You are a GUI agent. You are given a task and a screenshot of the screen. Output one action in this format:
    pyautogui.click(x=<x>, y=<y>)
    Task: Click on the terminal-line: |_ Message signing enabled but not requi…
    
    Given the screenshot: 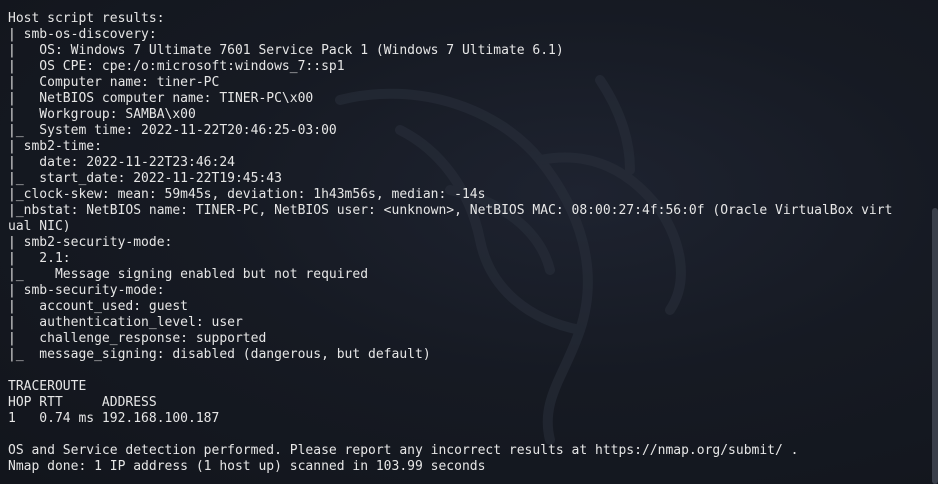 What is the action you would take?
    pyautogui.click(x=188, y=274)
    